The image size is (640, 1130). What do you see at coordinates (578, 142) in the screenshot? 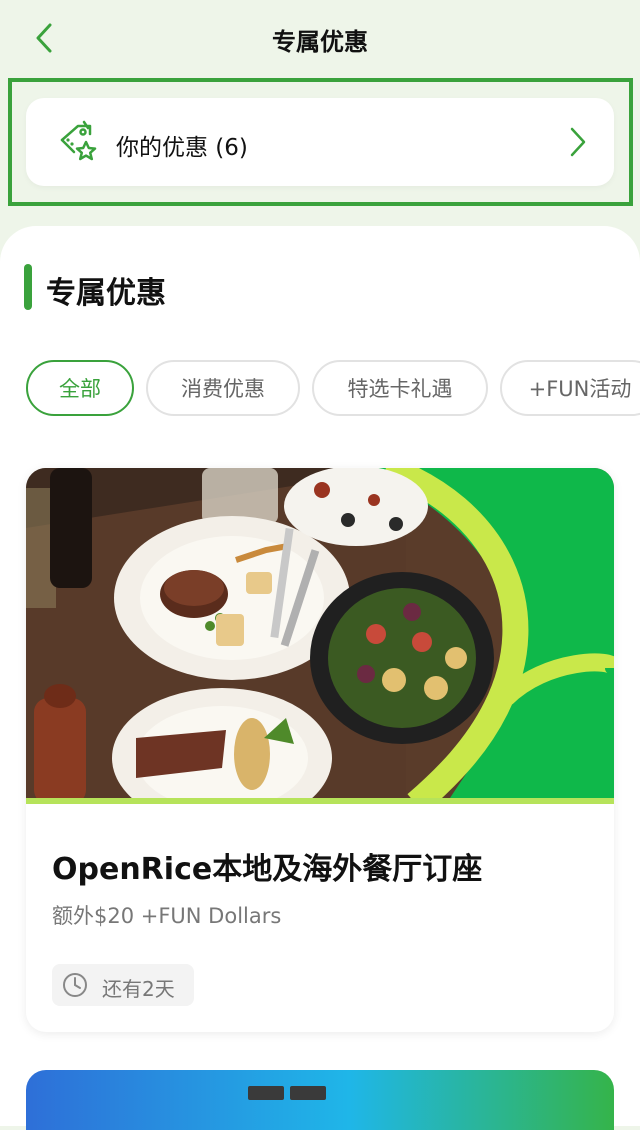
I see `chevron-right-icon` at bounding box center [578, 142].